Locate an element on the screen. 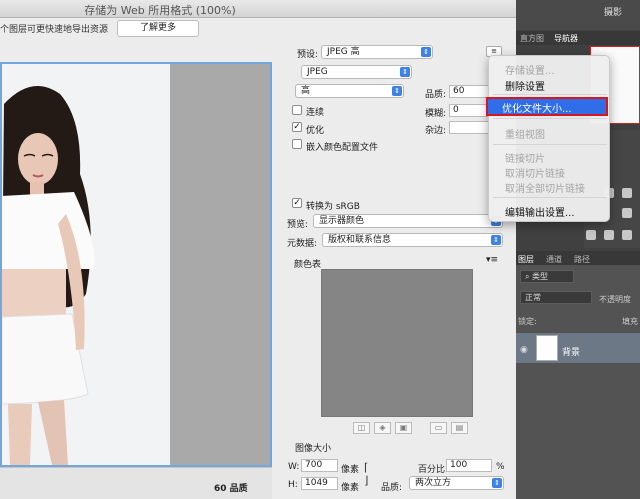 This screenshot has width=640, height=499. map-color-icon: ◫ is located at coordinates (361, 428).